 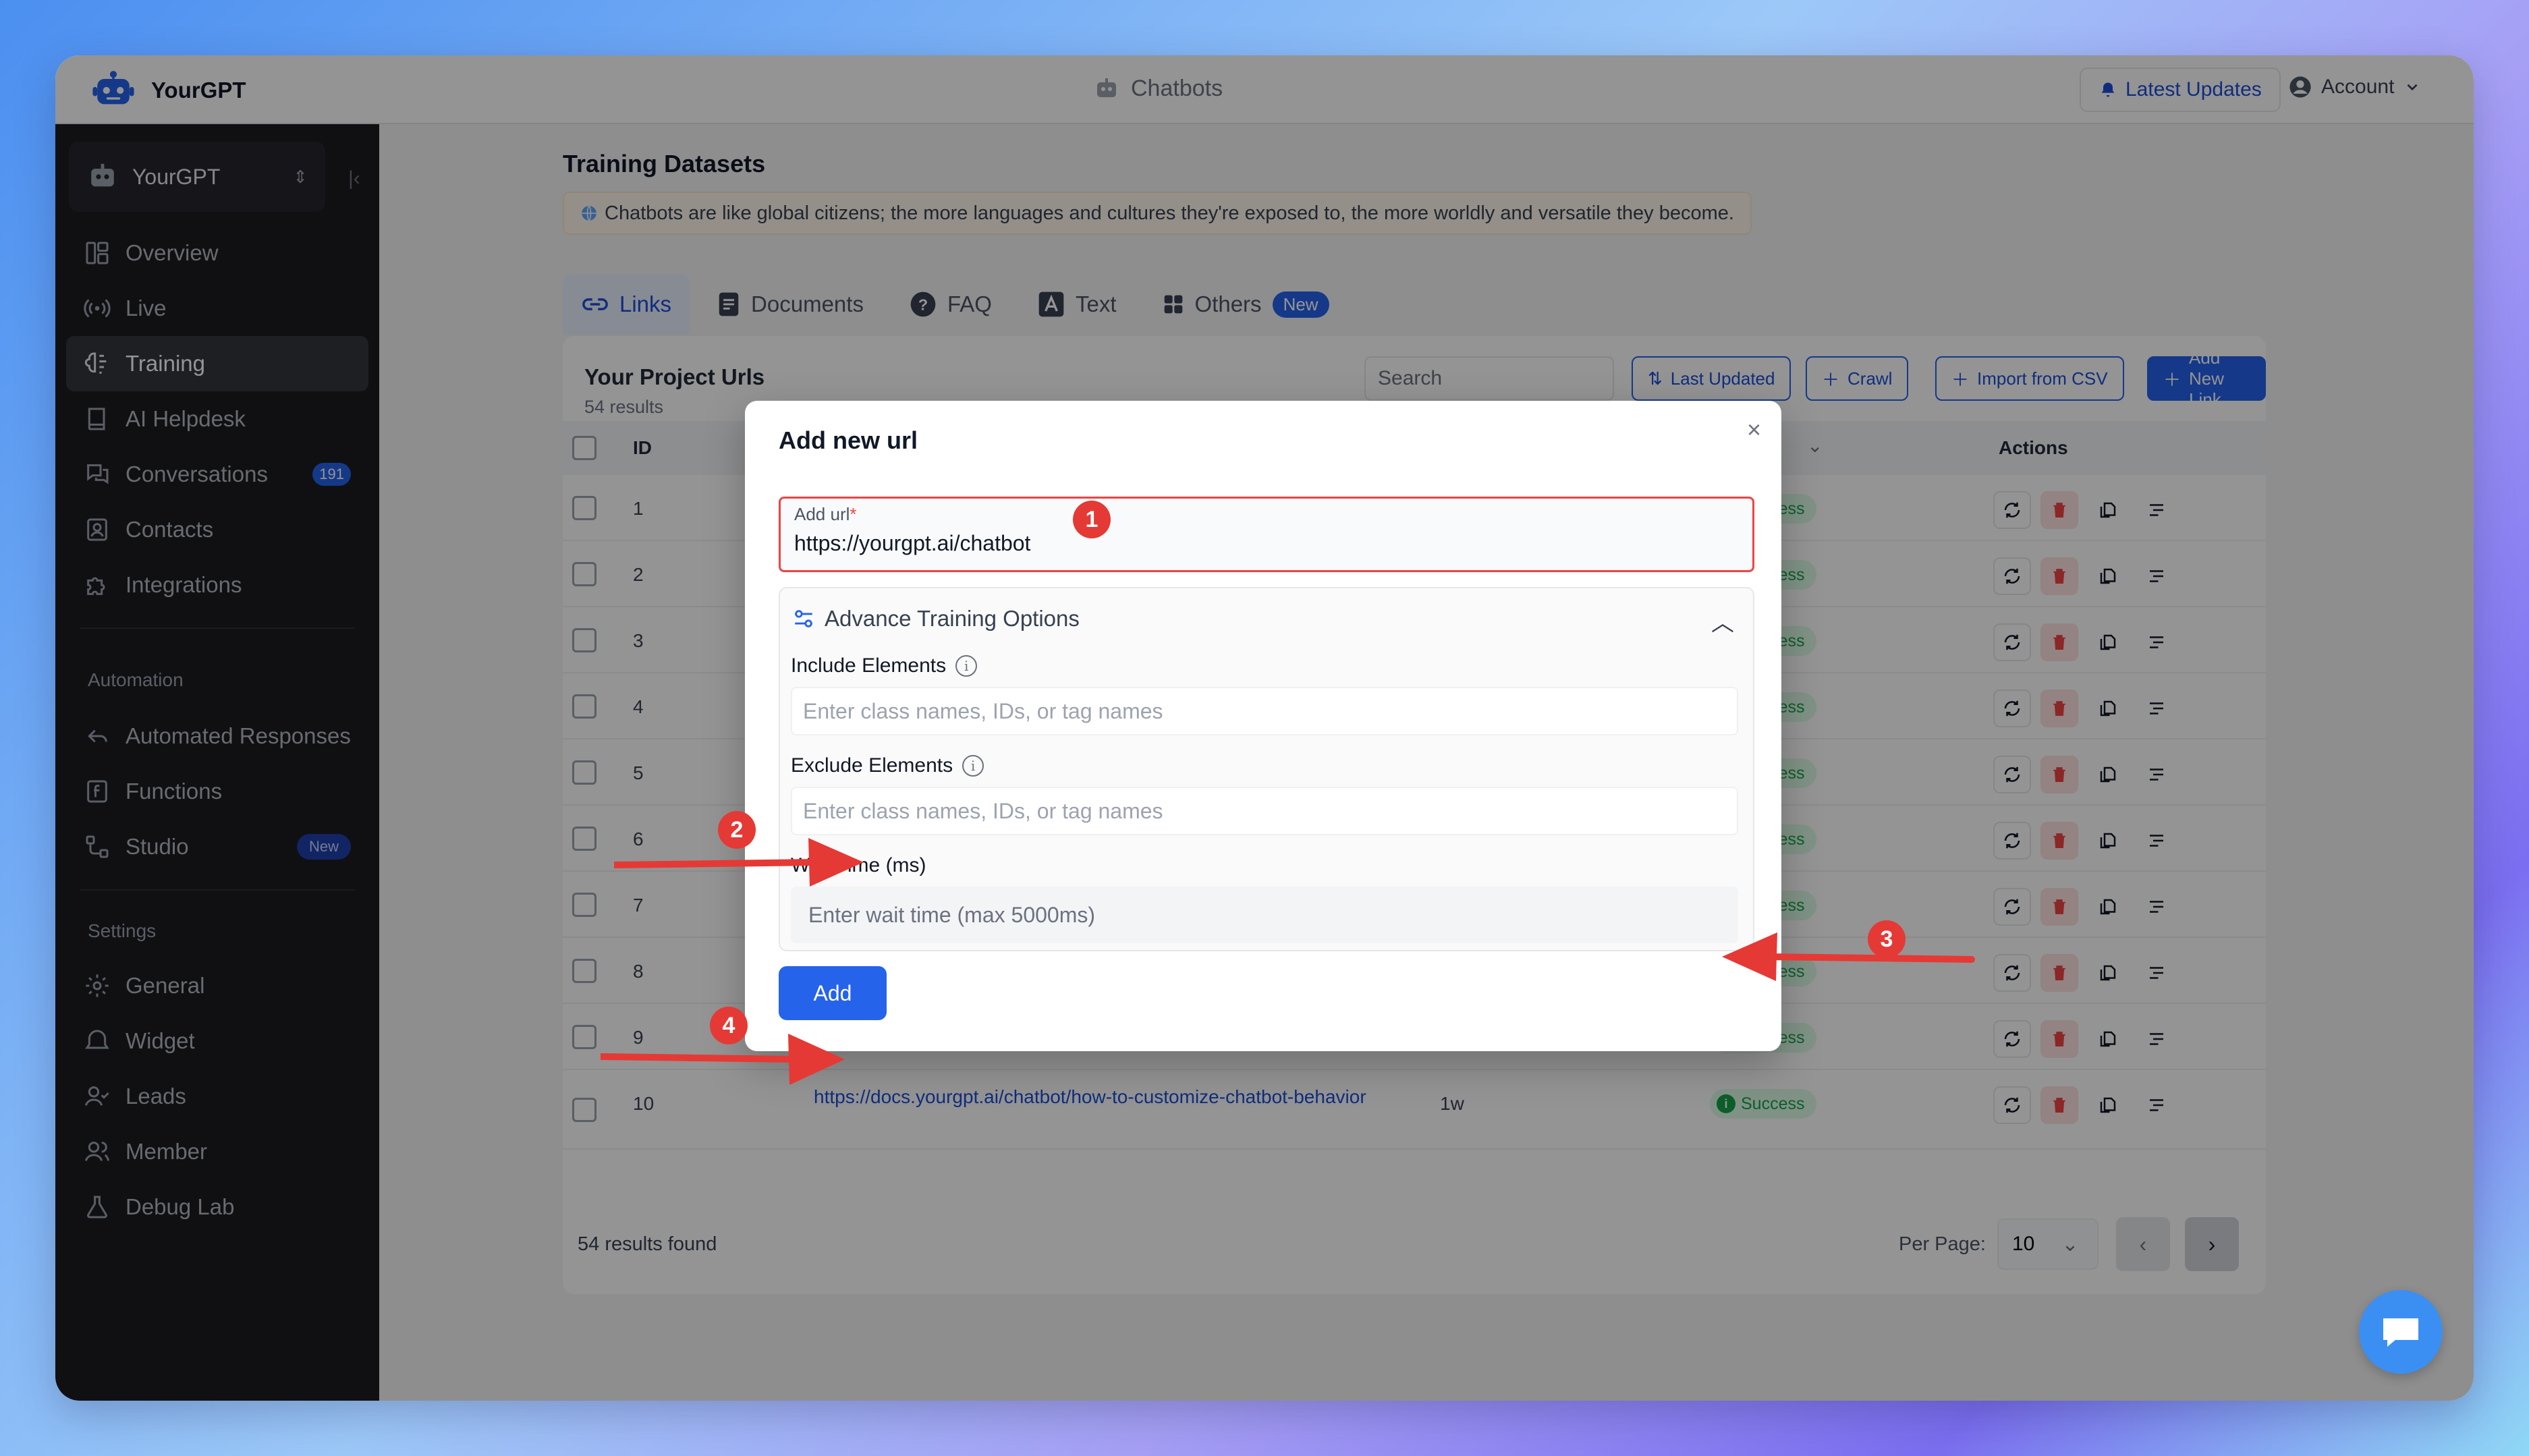 I want to click on url-label-text: Add url, so click(x=822, y=514).